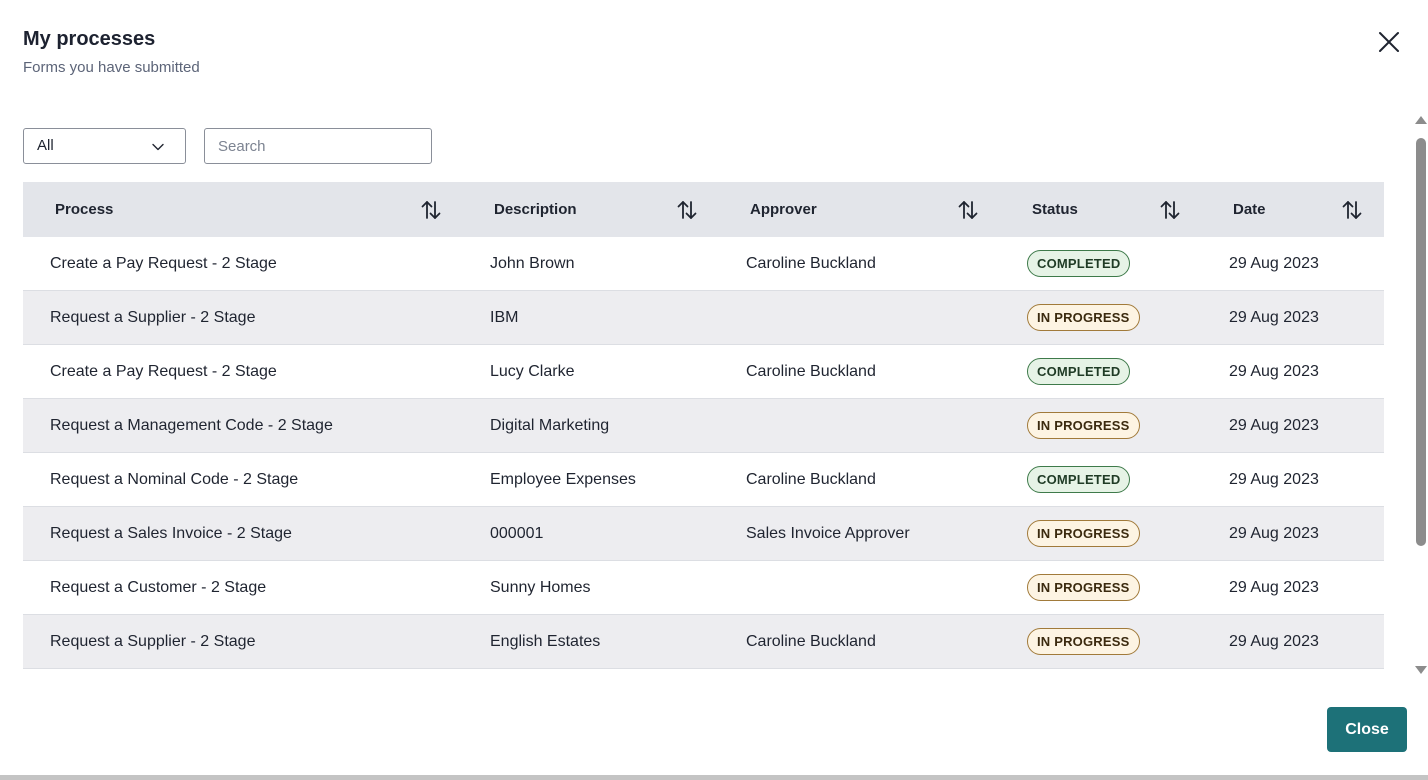 The image size is (1428, 780). What do you see at coordinates (89, 39) in the screenshot?
I see `dialog-title: My processes` at bounding box center [89, 39].